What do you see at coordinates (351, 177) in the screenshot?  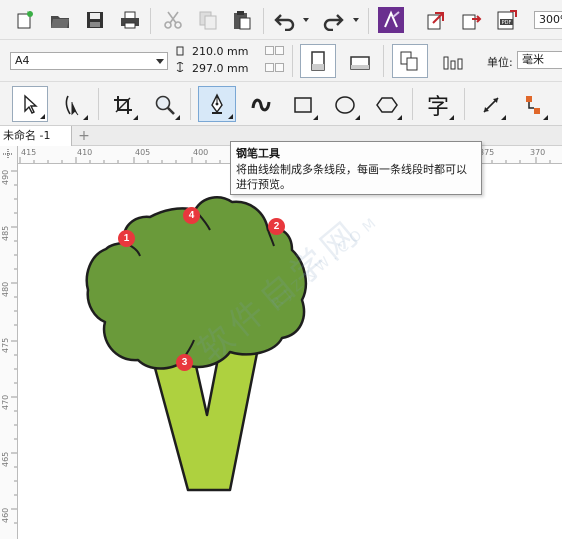 I see `tooltip-body: 将曲线绘制成多条线段，每画一条线段时都可以进行预览。` at bounding box center [351, 177].